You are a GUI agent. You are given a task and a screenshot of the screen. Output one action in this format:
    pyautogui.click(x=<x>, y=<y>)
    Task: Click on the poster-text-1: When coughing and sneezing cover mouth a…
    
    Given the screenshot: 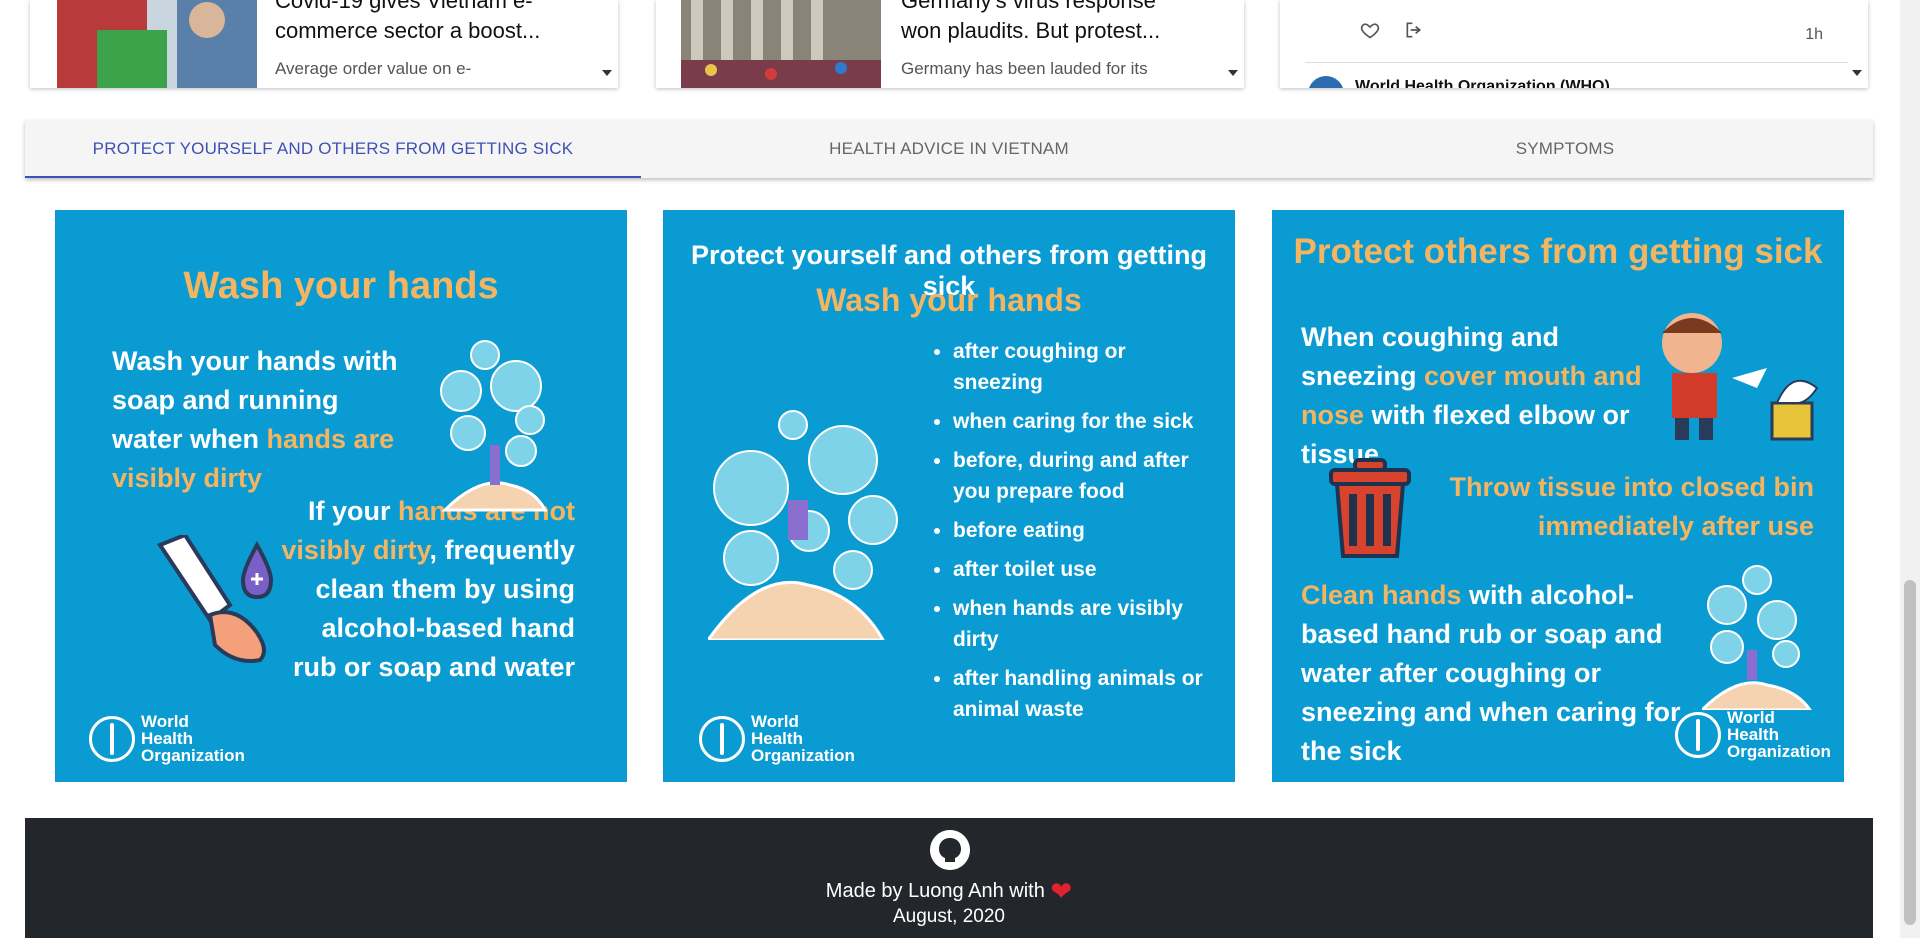 What is the action you would take?
    pyautogui.click(x=1481, y=396)
    